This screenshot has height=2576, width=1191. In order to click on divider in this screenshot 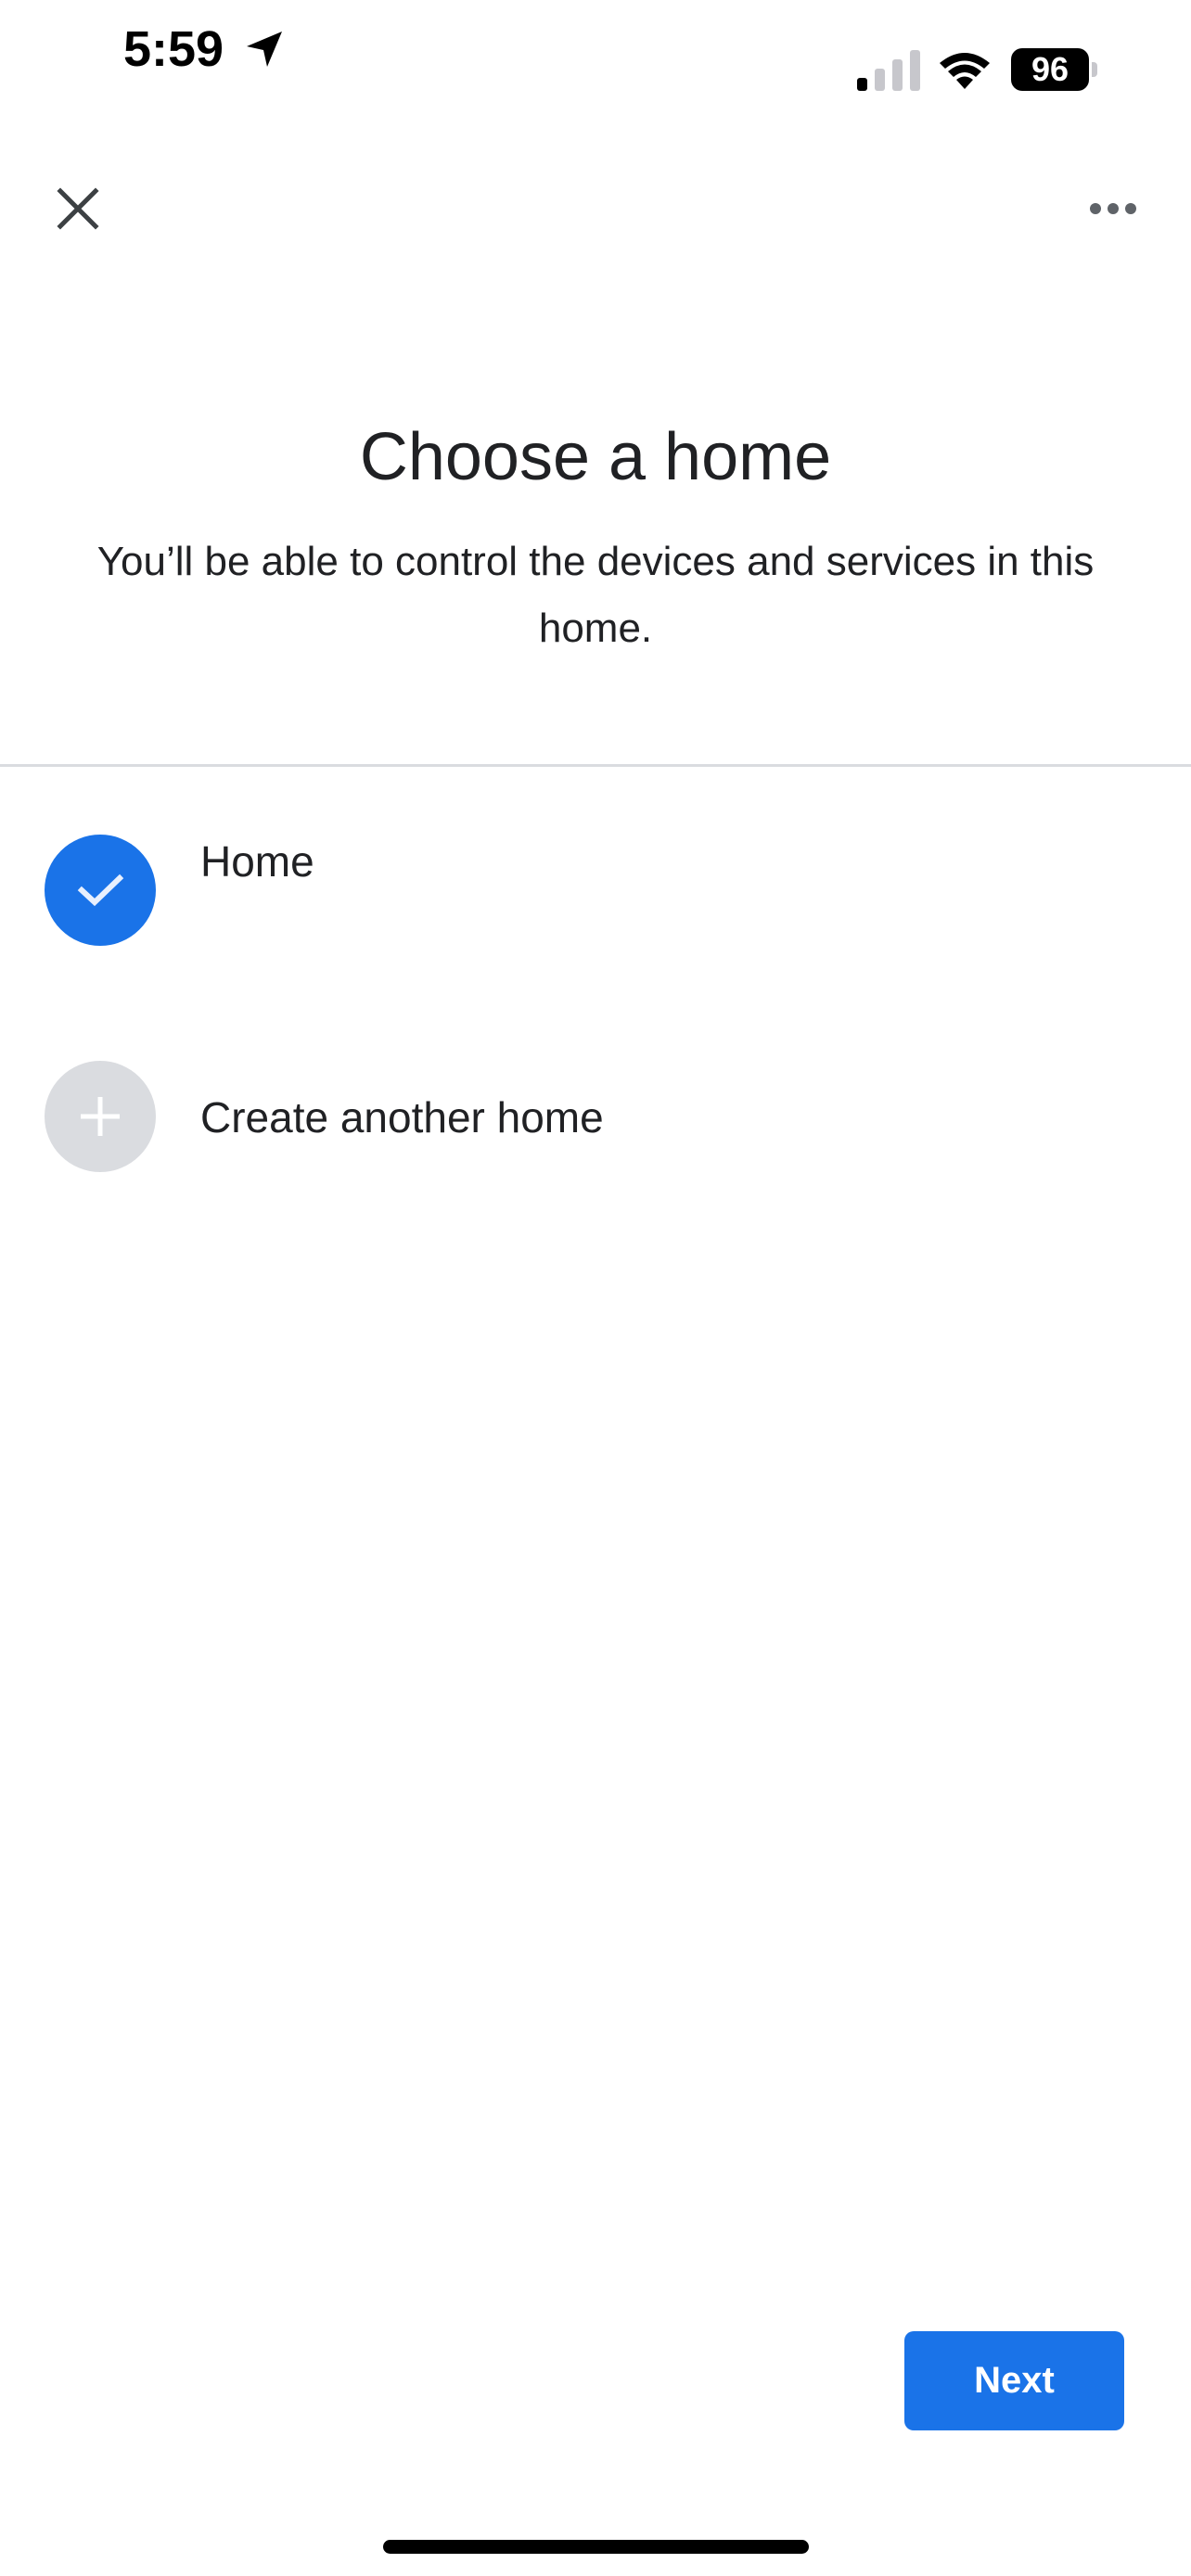, I will do `click(595, 766)`.